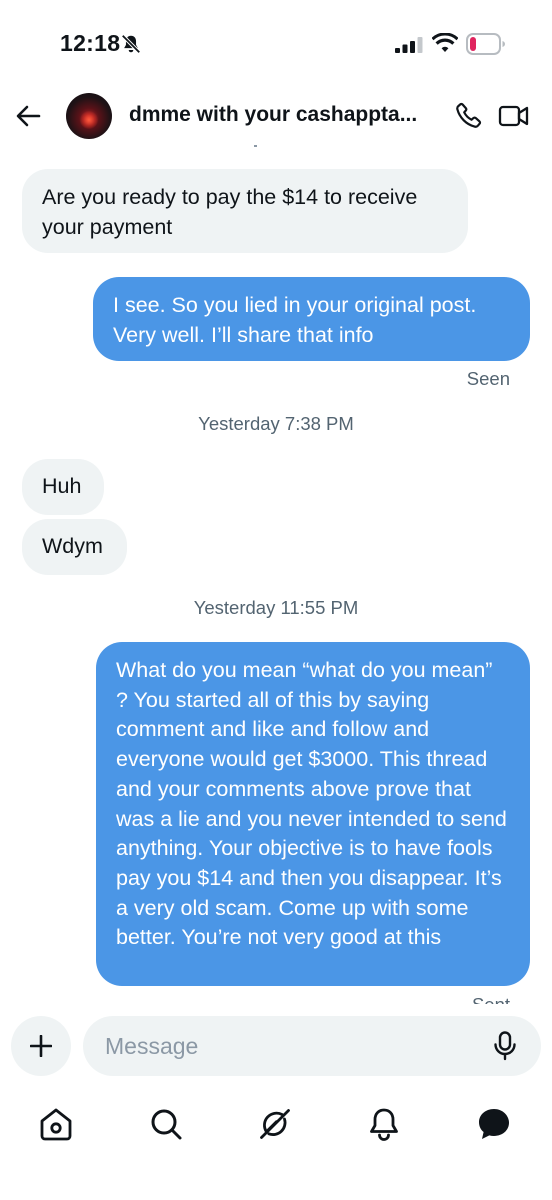 This screenshot has height=1200, width=552. I want to click on grok-icon, so click(275, 1124).